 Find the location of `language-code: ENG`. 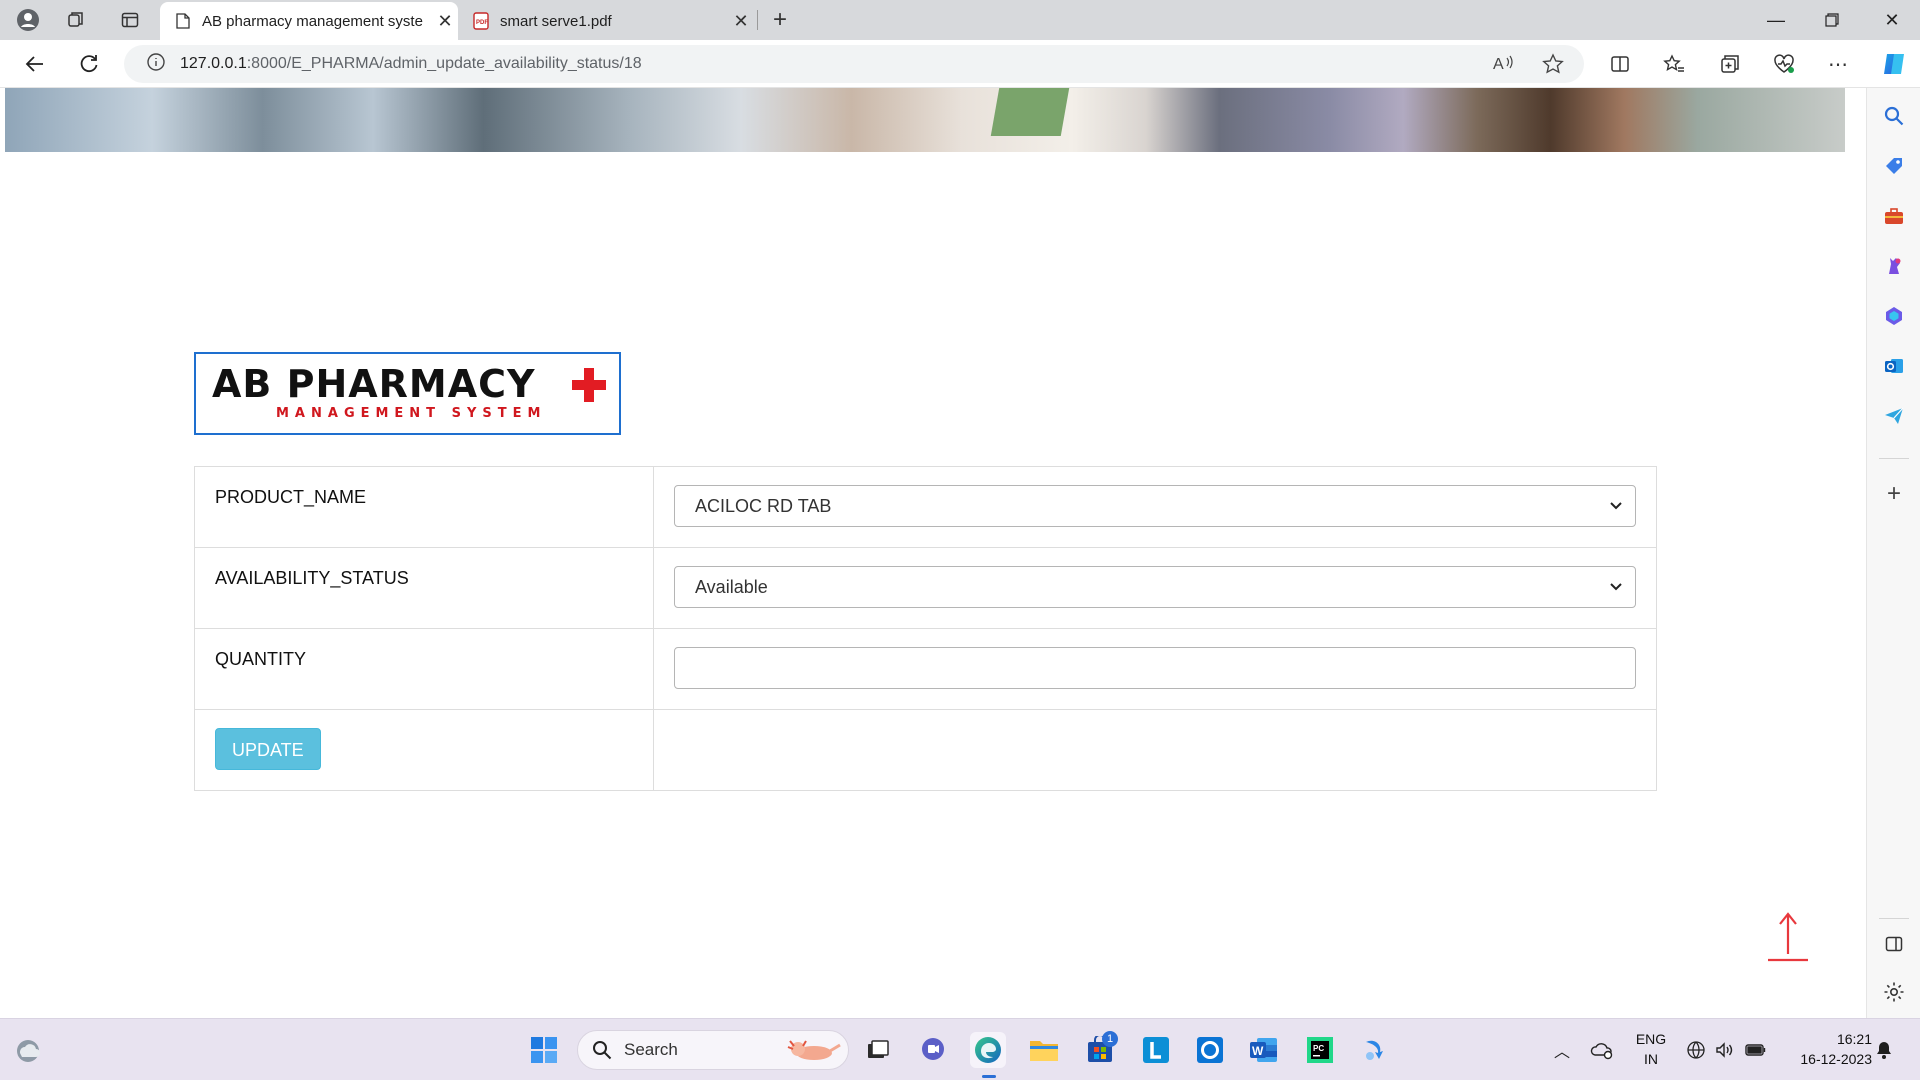

language-code: ENG is located at coordinates (1651, 1039).